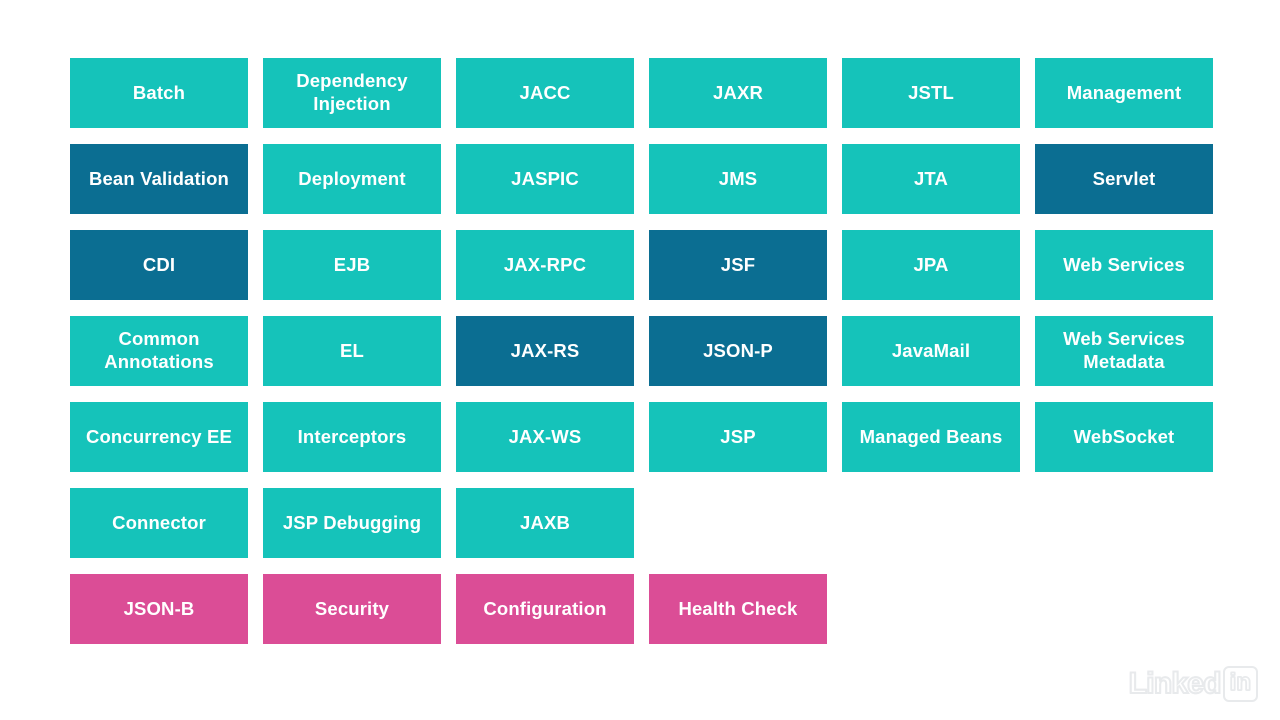 This screenshot has height=720, width=1280. I want to click on spec-tile: Web Services Metadata, so click(1124, 351).